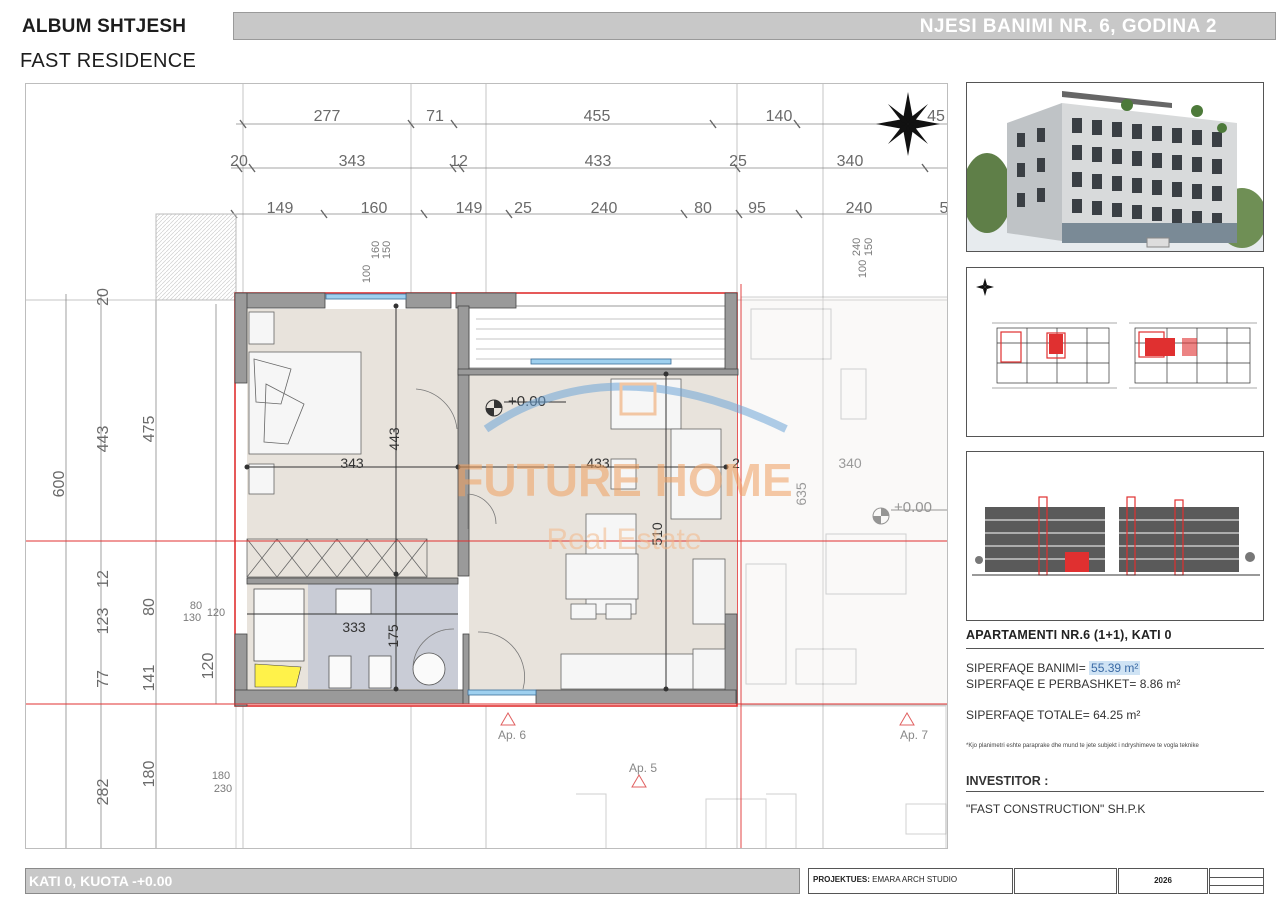  What do you see at coordinates (1115, 536) in the screenshot?
I see `elevation-drawings` at bounding box center [1115, 536].